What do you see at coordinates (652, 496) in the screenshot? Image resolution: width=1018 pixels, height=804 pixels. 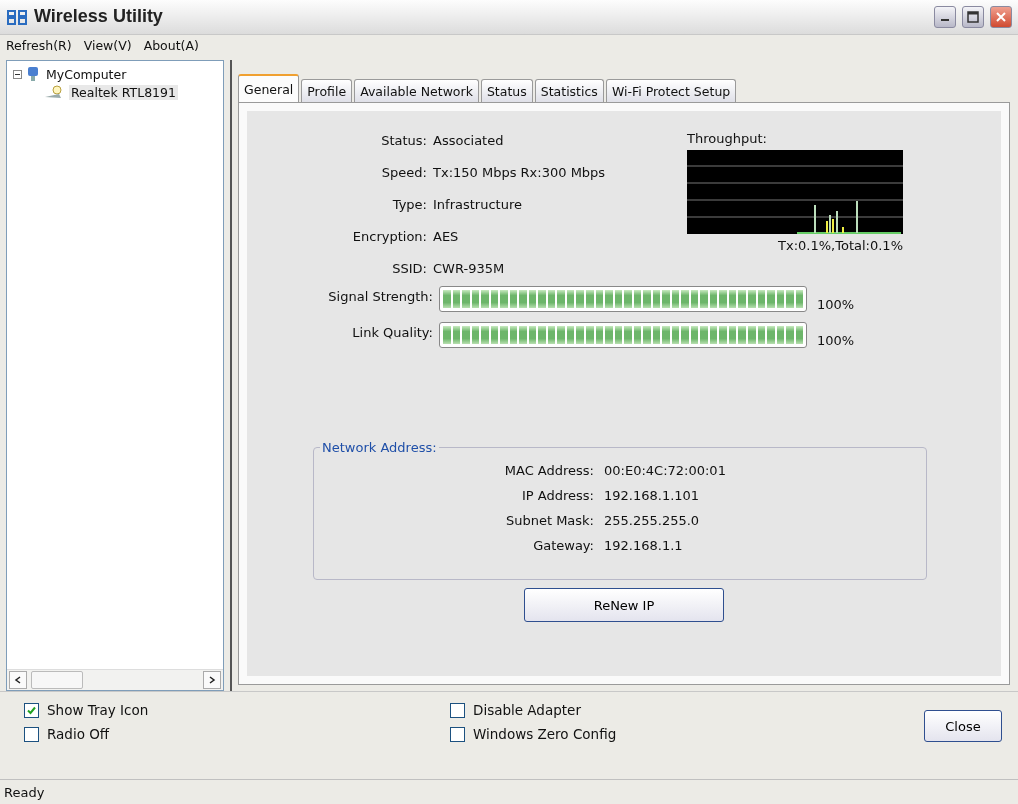 I see `field-value: 192.168.1.101` at bounding box center [652, 496].